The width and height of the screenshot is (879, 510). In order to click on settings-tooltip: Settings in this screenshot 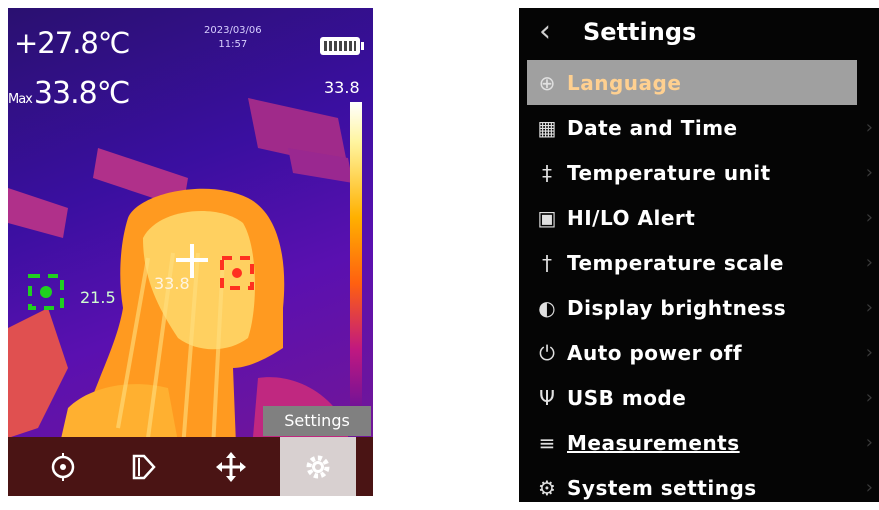, I will do `click(317, 421)`.